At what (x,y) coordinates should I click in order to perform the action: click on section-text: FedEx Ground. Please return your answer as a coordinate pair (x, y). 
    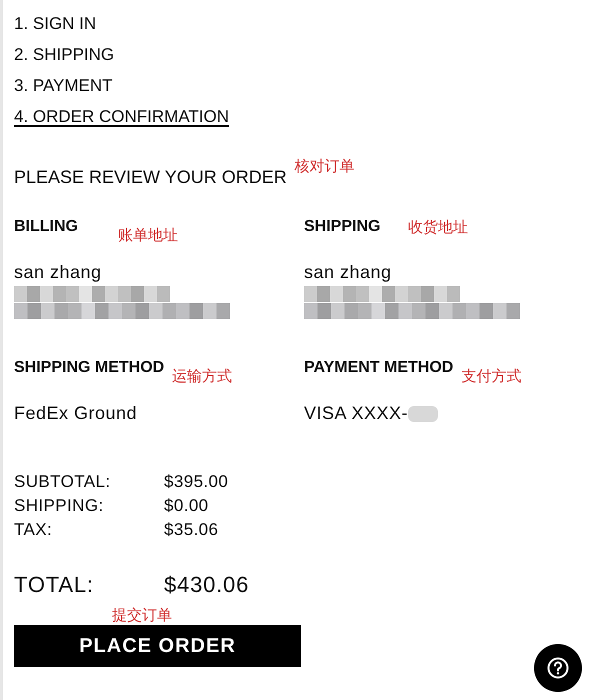
    Looking at the image, I should click on (76, 413).